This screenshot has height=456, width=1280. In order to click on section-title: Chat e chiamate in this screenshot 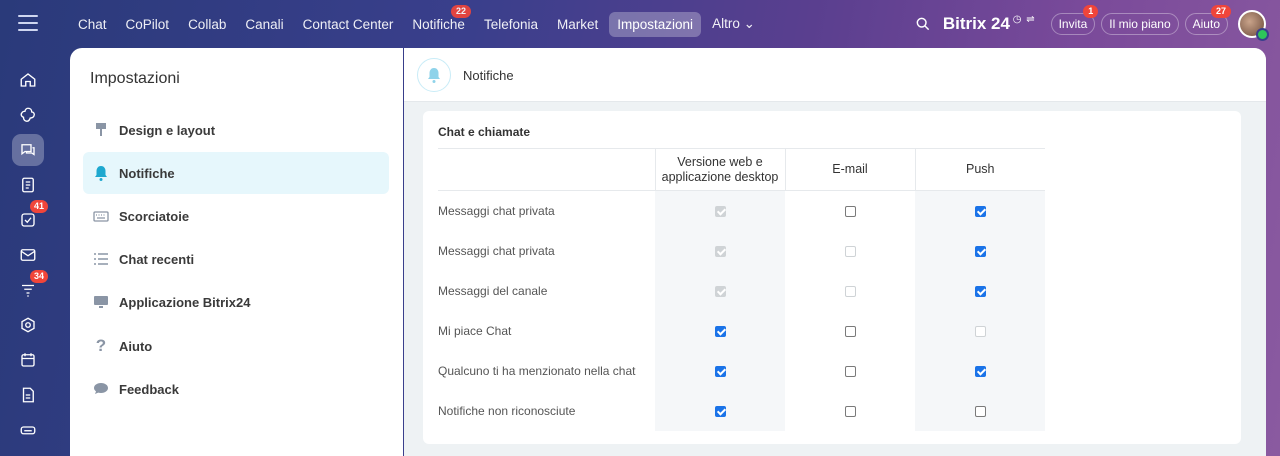, I will do `click(484, 132)`.